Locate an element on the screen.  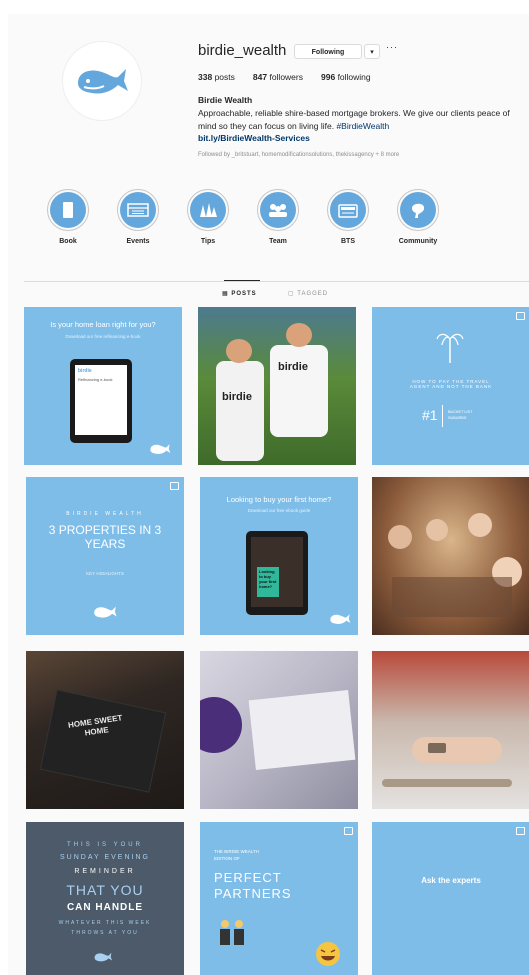
post-tile: Ask the experts is located at coordinates (450, 898).